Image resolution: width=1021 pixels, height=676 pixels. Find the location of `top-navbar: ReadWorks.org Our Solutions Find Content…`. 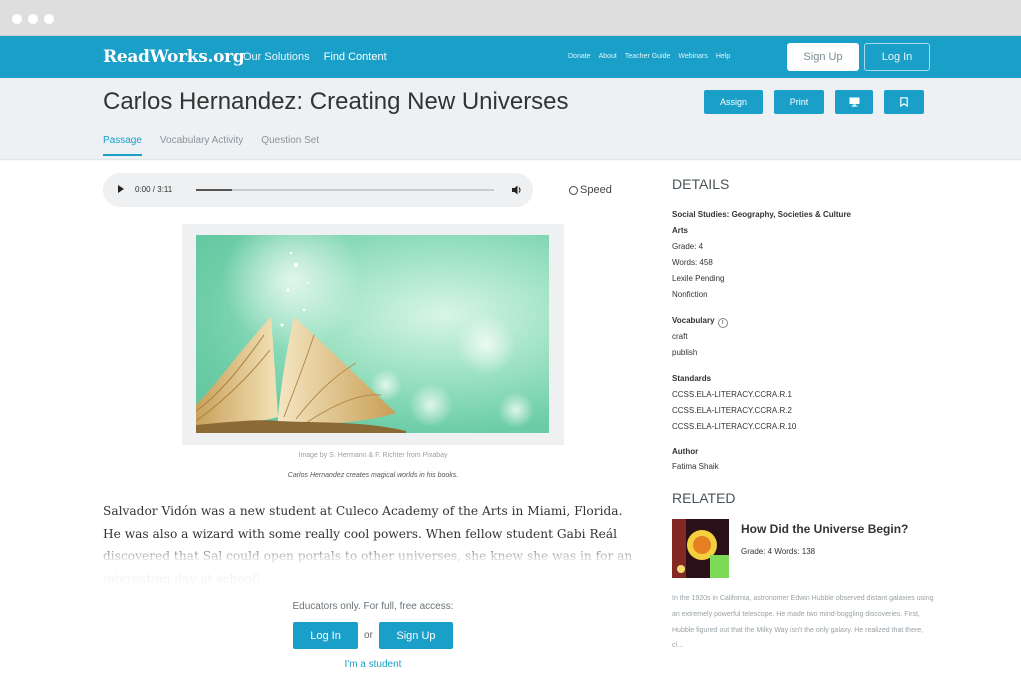

top-navbar: ReadWorks.org Our Solutions Find Content… is located at coordinates (510, 57).